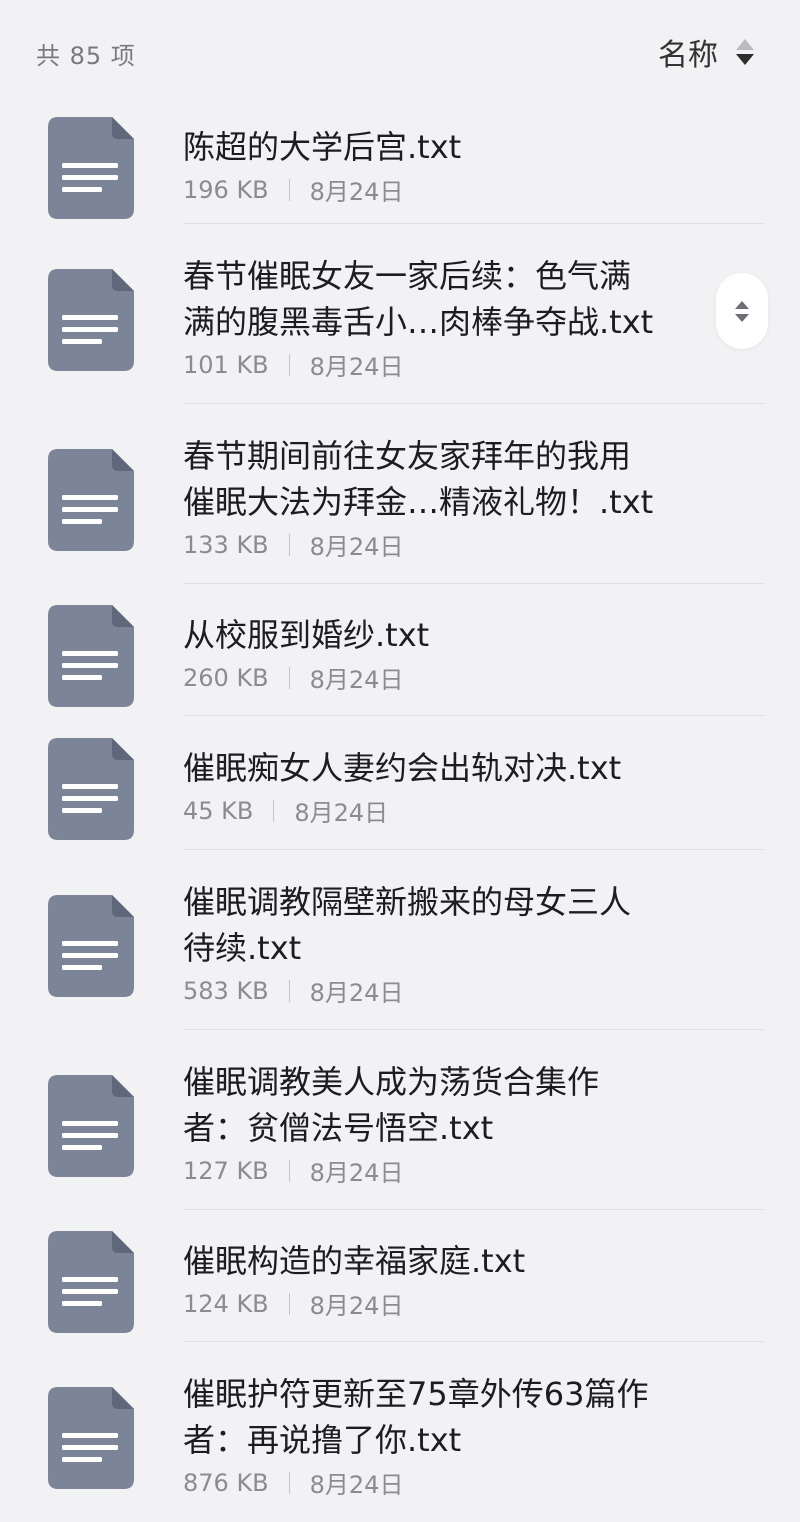 The width and height of the screenshot is (800, 1522). What do you see at coordinates (293, 990) in the screenshot?
I see `file-meta: 583 KB 8月24日` at bounding box center [293, 990].